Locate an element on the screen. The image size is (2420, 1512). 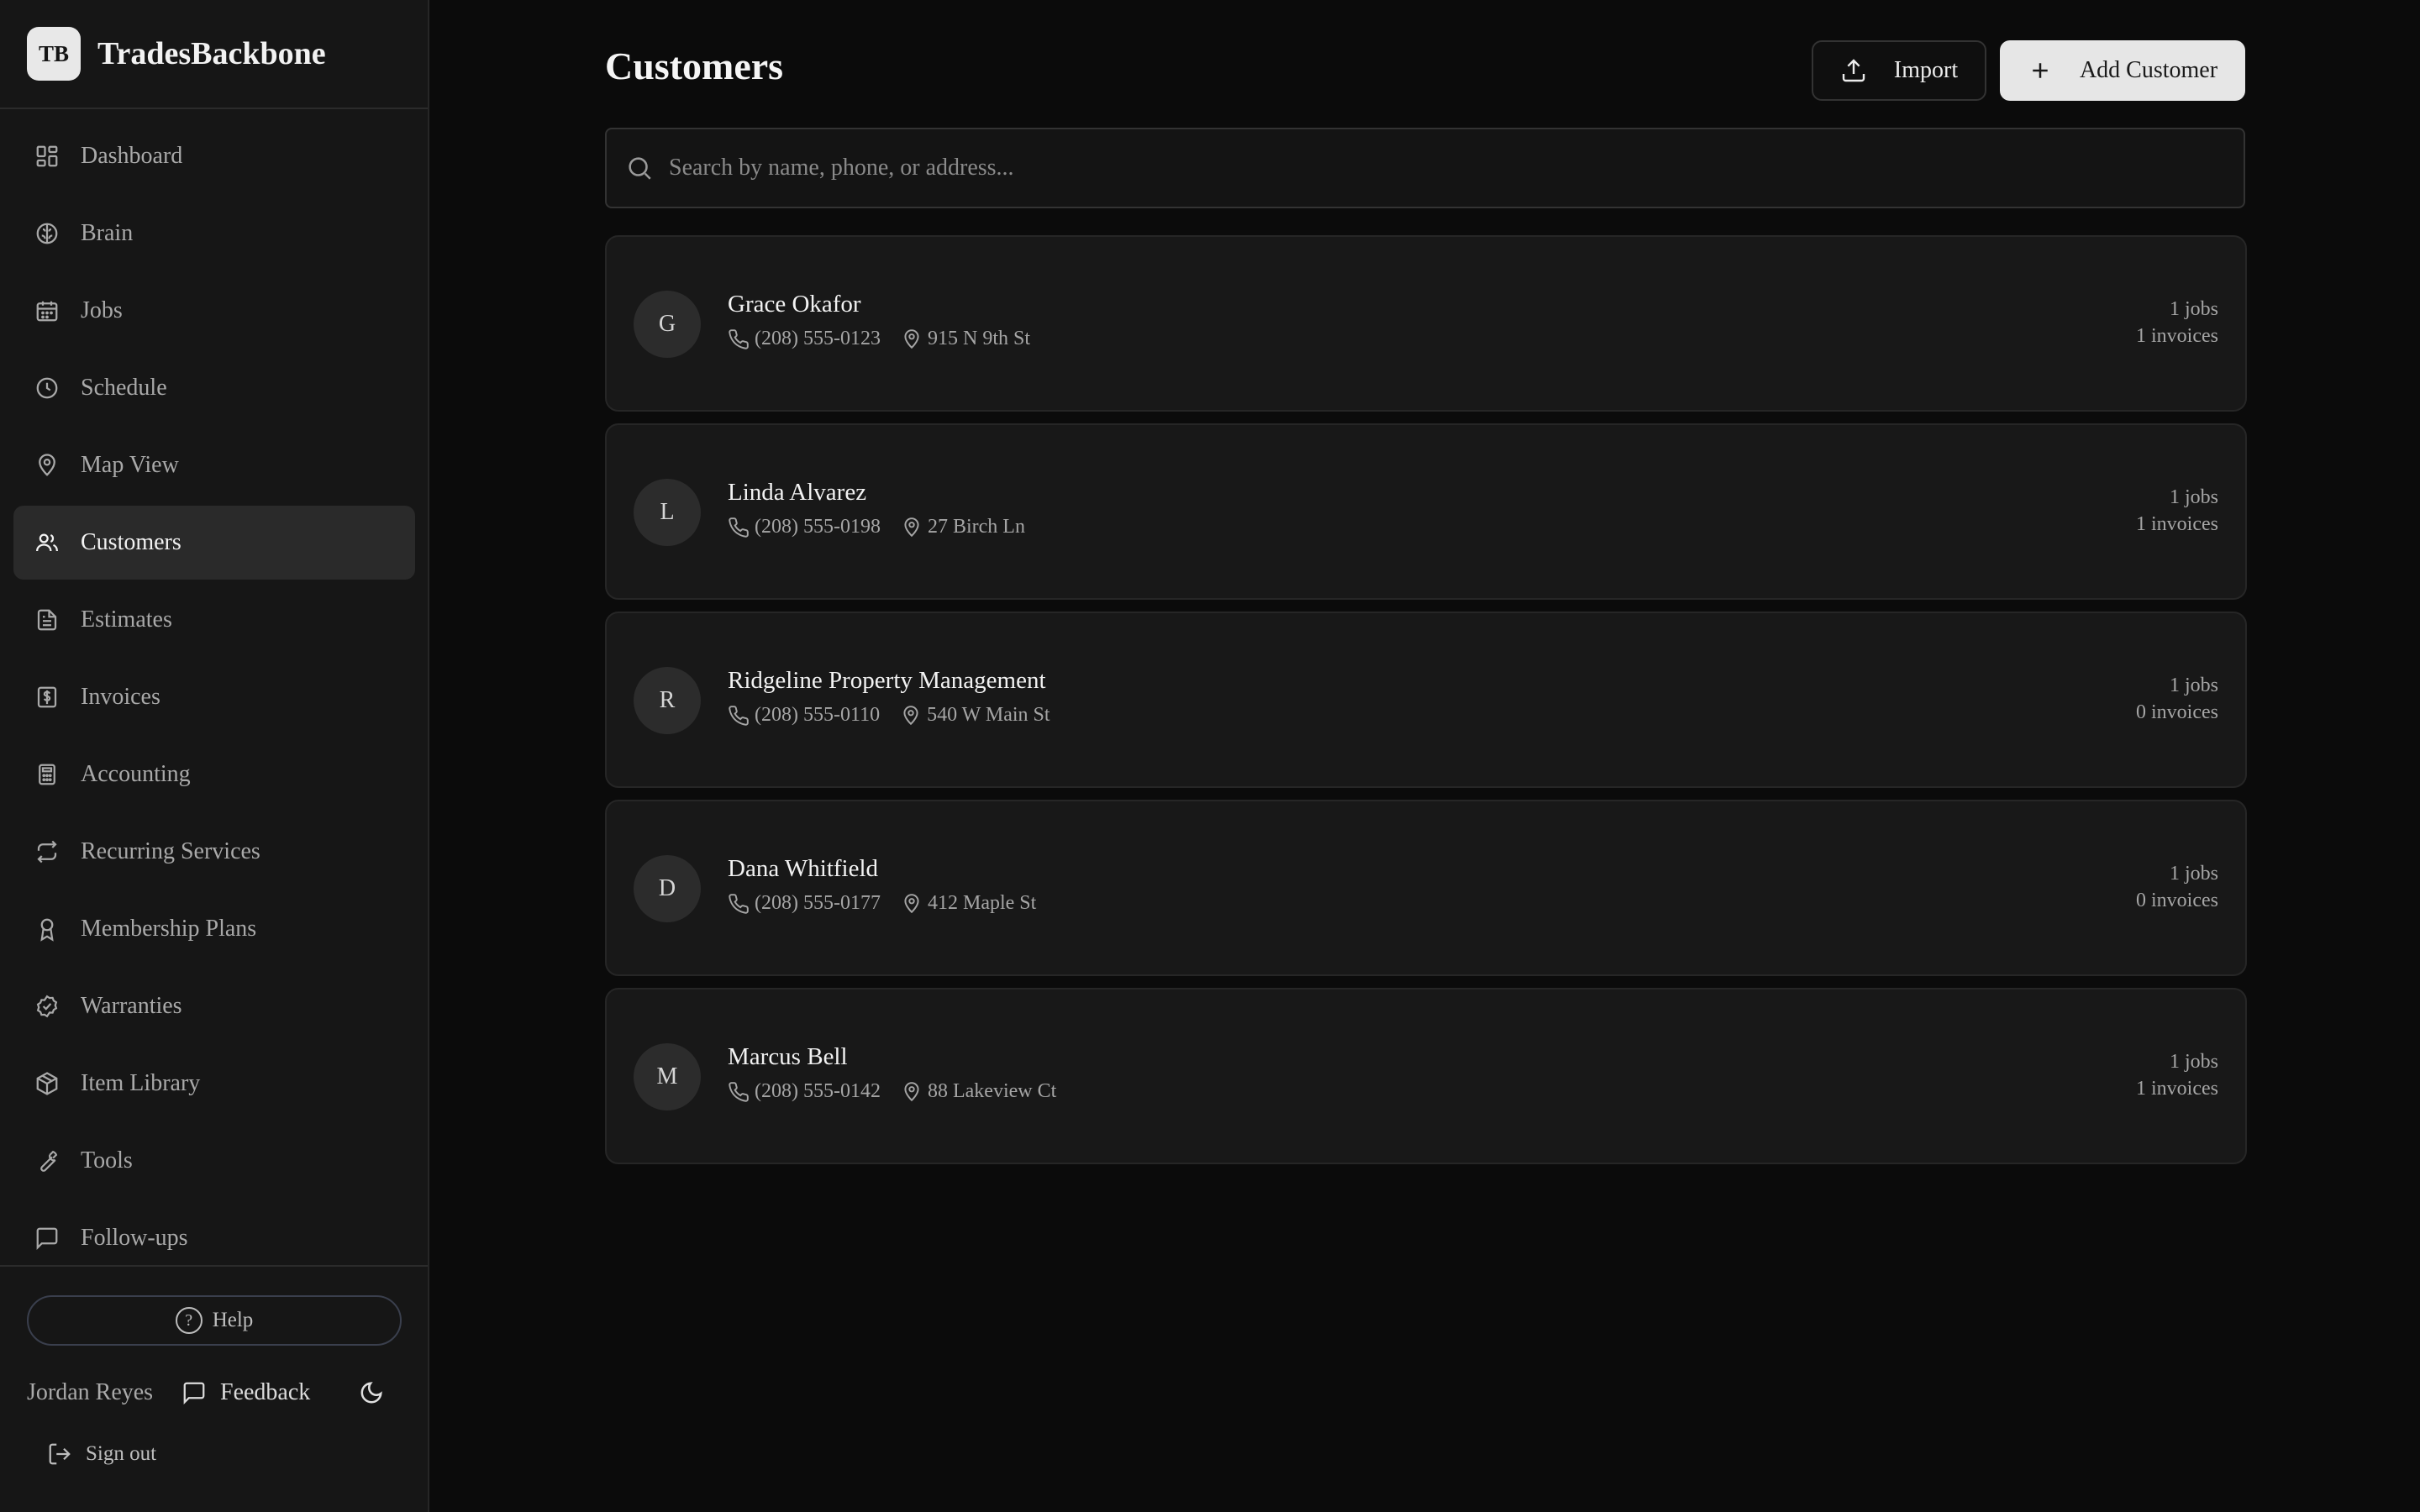
add-customer-button: Add Customer is located at coordinates (2122, 70).